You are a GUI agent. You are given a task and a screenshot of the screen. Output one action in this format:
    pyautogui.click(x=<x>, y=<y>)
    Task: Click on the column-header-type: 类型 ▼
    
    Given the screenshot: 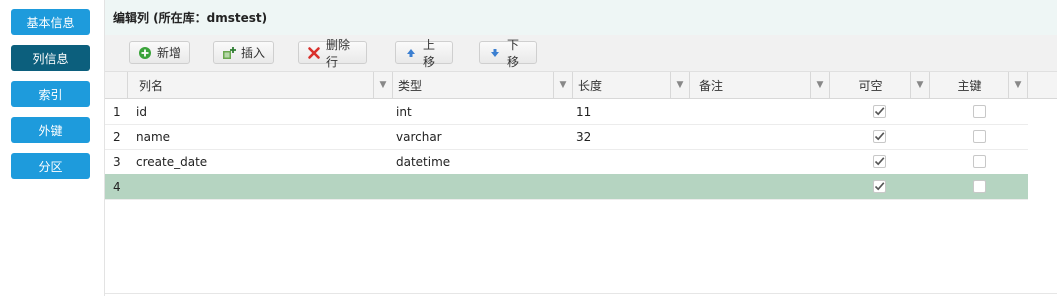 What is the action you would take?
    pyautogui.click(x=483, y=85)
    